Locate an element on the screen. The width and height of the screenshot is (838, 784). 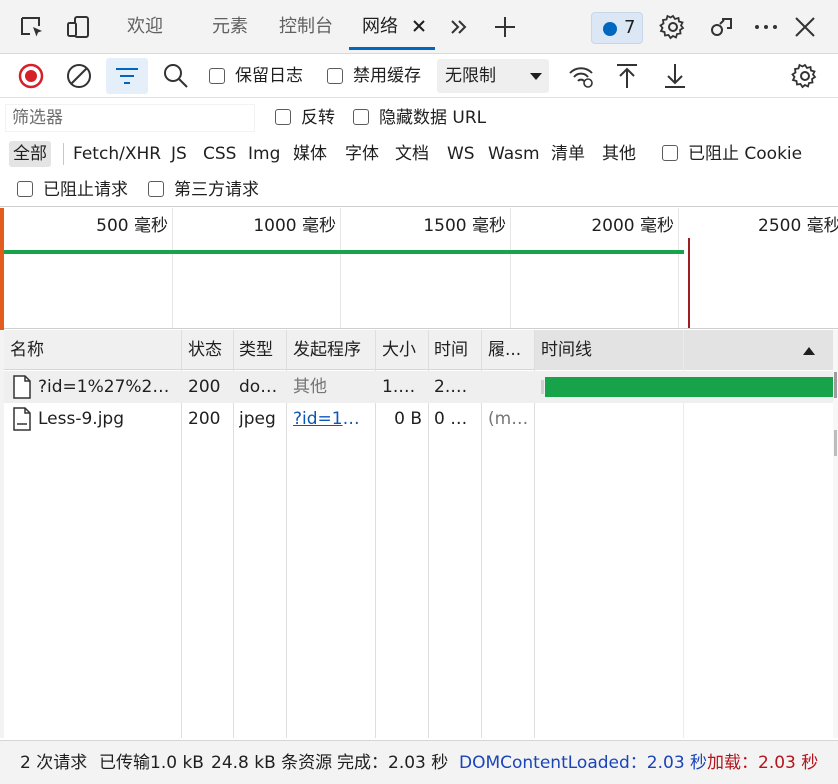
overview-tick-label: 2000 毫秒 is located at coordinates (632, 226).